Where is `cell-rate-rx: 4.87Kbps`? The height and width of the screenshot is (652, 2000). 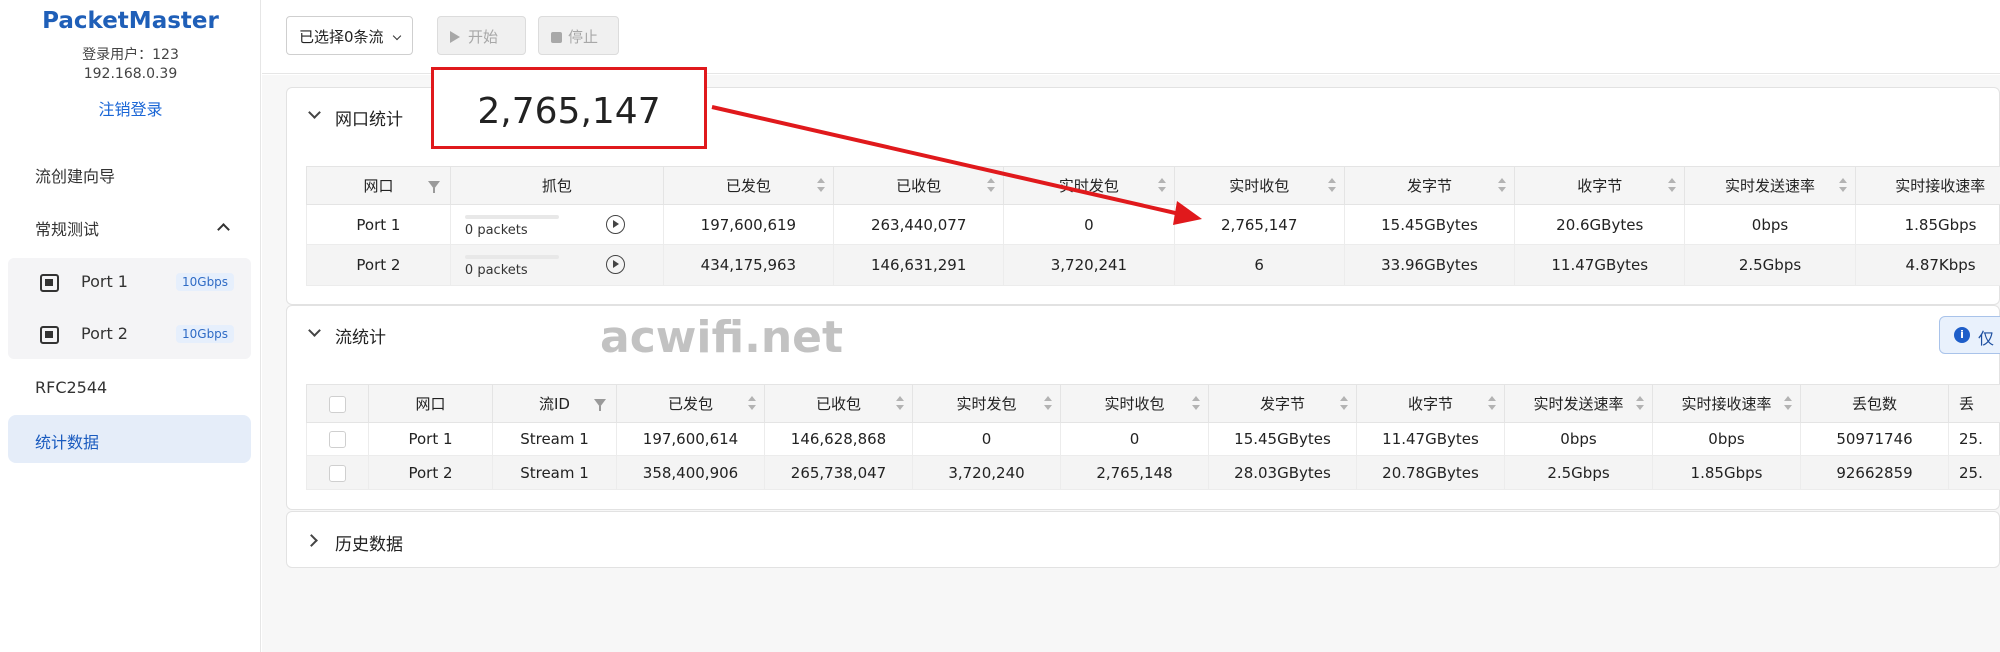
cell-rate-rx: 4.87Kbps is located at coordinates (1927, 265).